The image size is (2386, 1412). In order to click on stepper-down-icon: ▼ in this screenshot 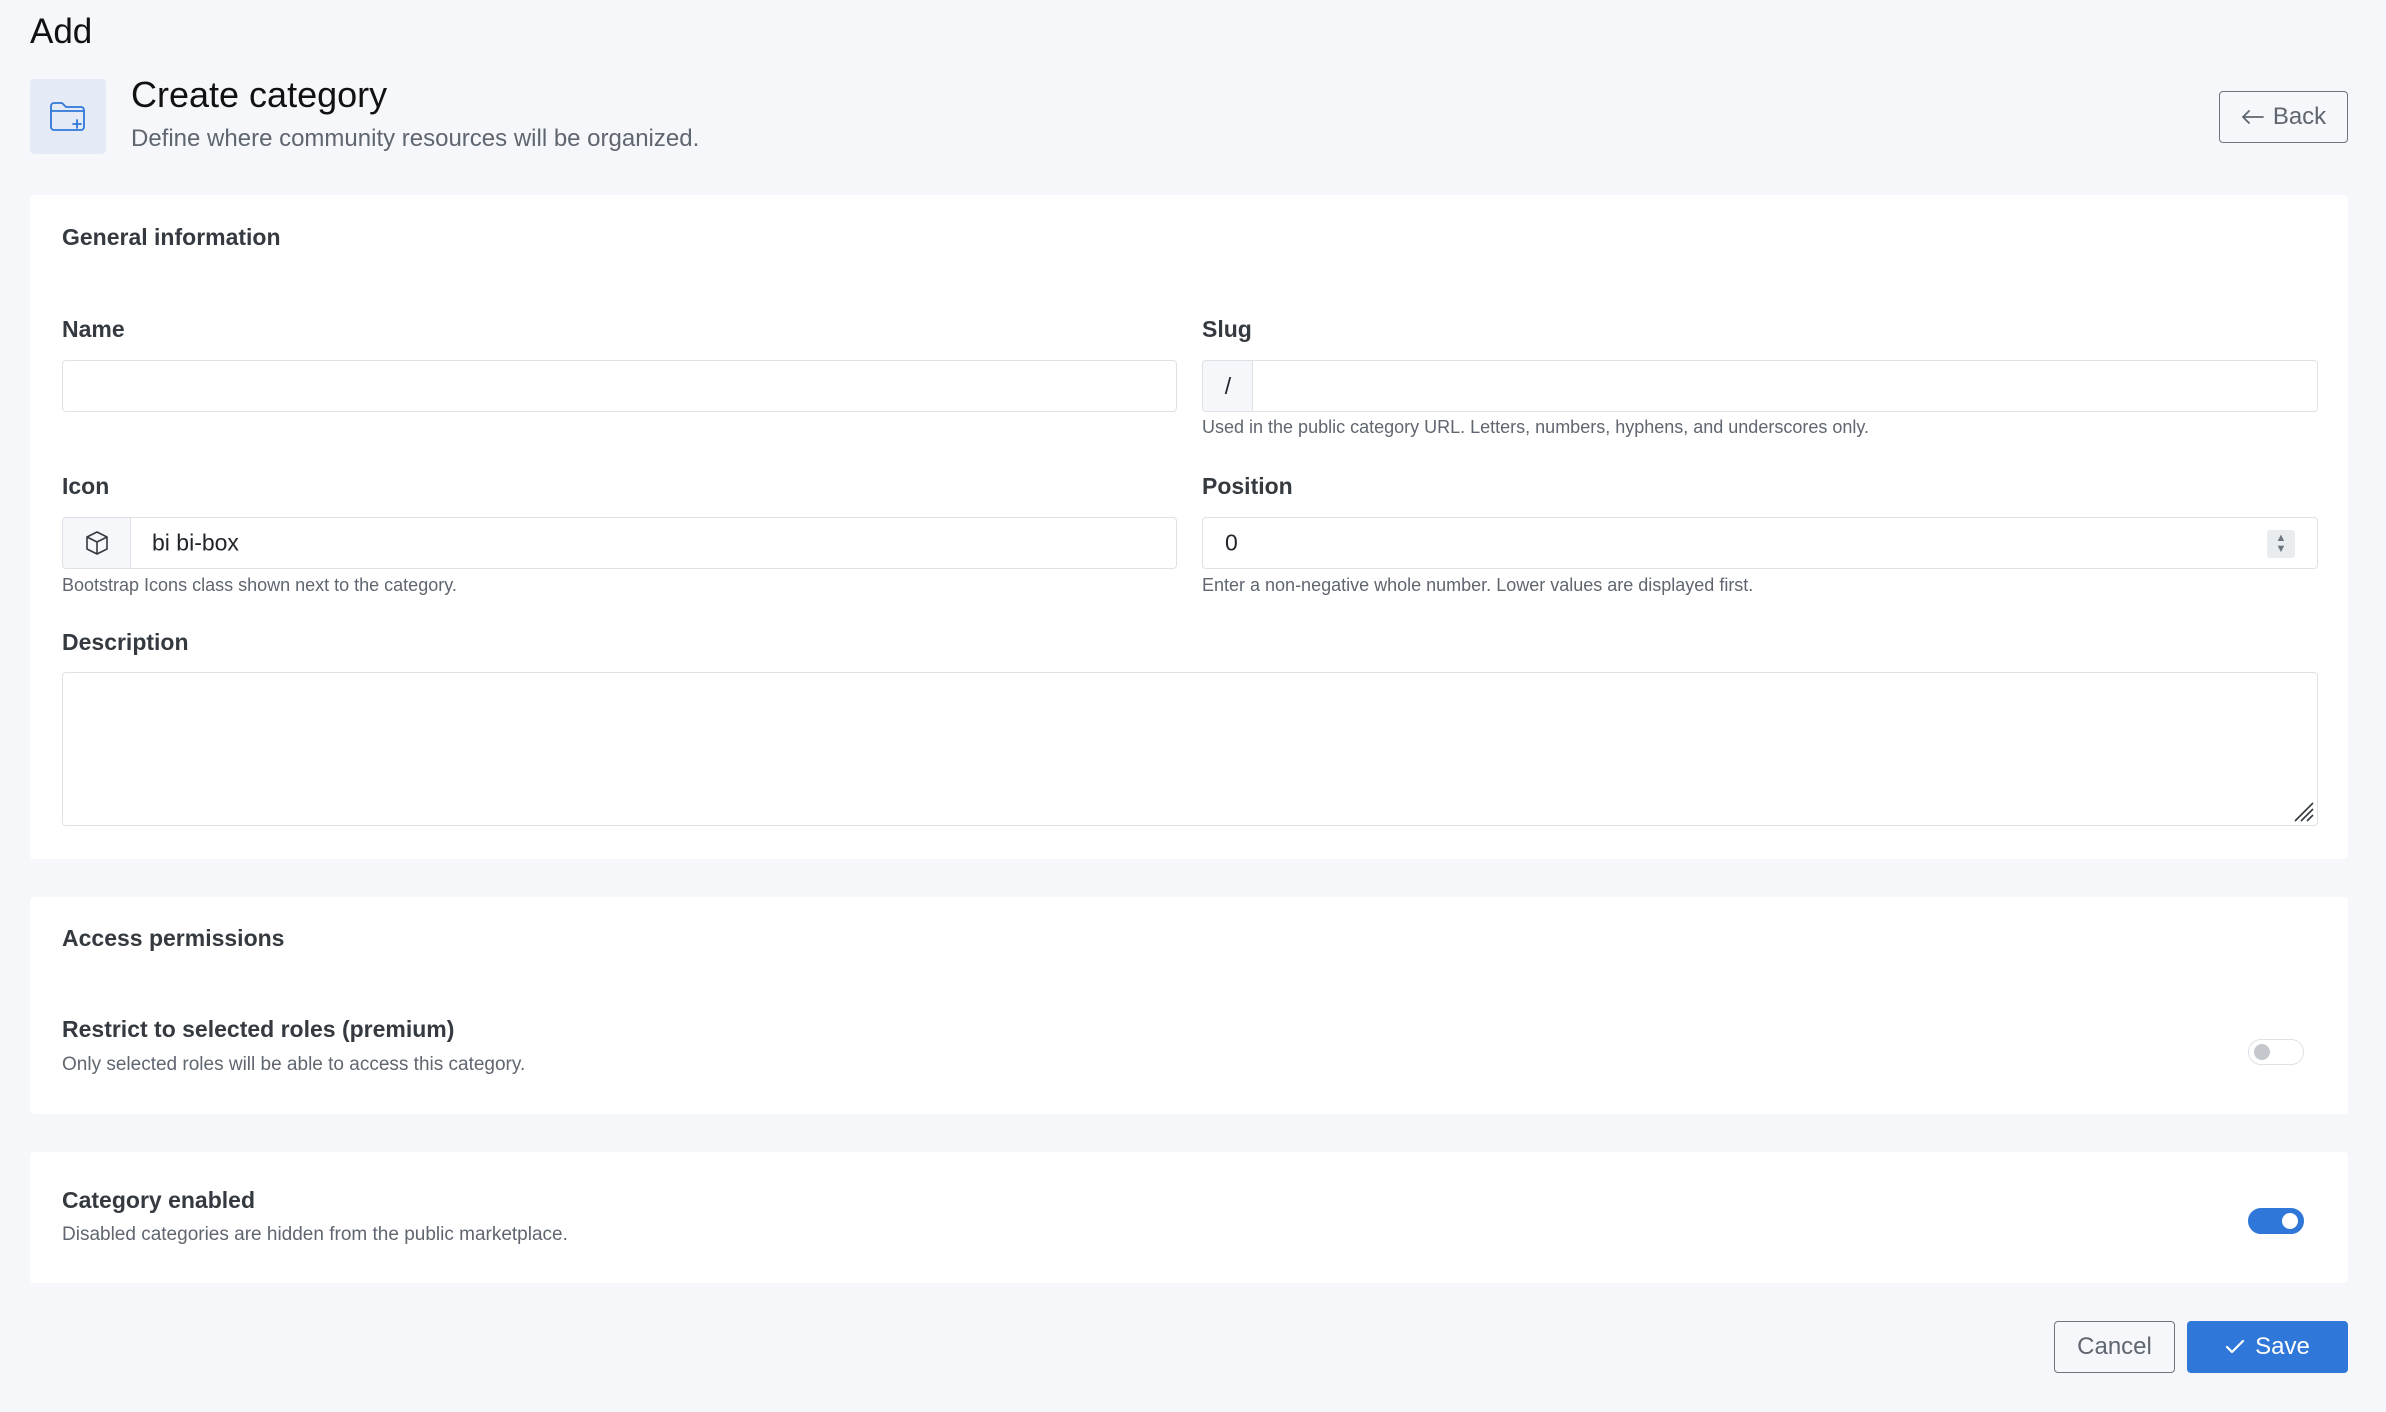, I will do `click(2281, 549)`.